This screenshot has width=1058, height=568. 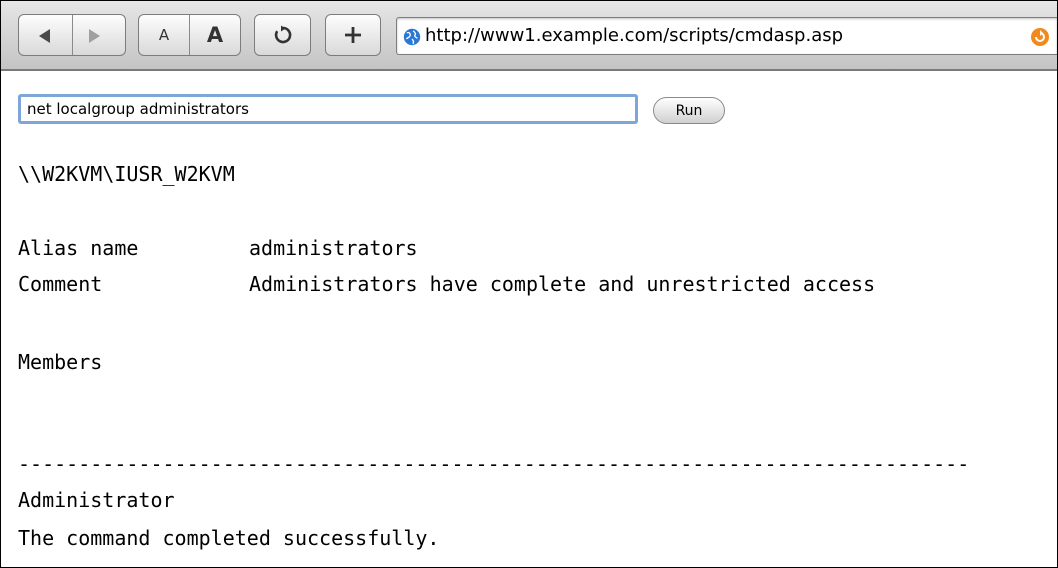 I want to click on reload-icon, so click(x=282, y=34).